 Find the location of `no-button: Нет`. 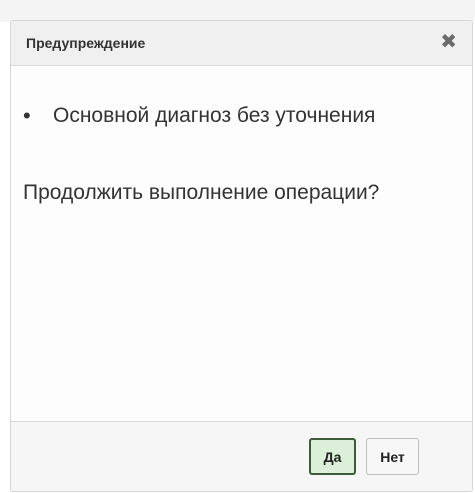

no-button: Нет is located at coordinates (392, 456).